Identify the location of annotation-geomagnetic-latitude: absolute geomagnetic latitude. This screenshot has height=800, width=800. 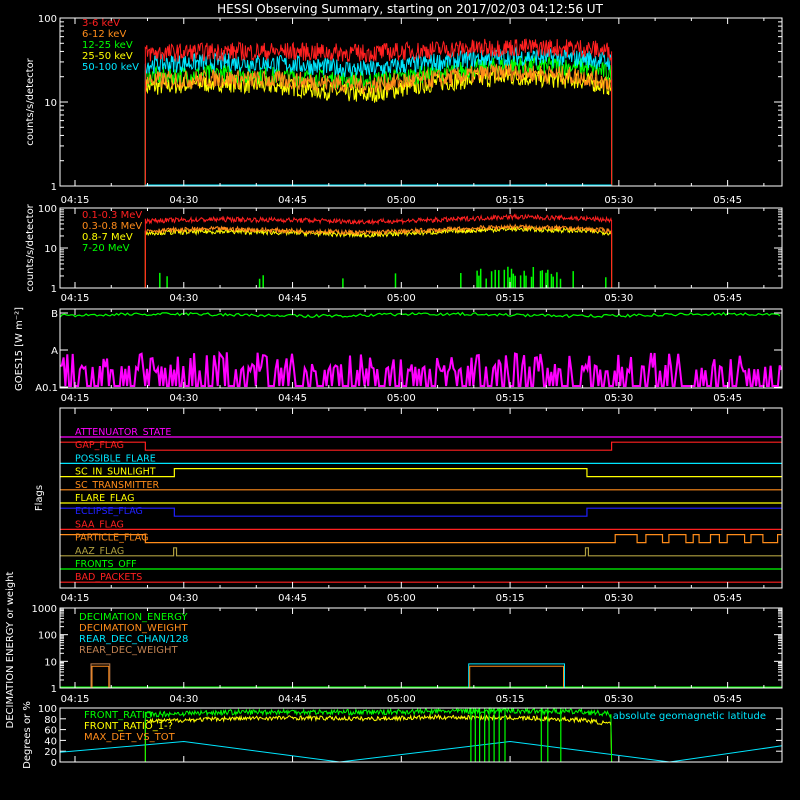
(689, 716).